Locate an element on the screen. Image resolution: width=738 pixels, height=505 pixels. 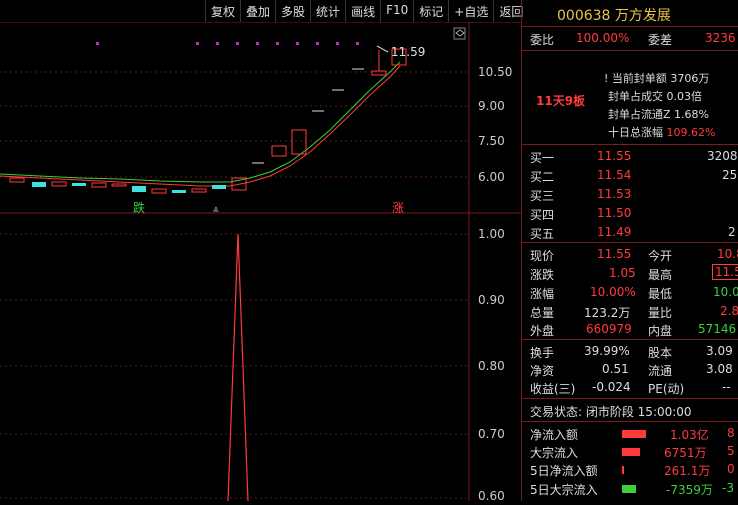
lower-axis-tick: 0.60 is located at coordinates (491, 495).